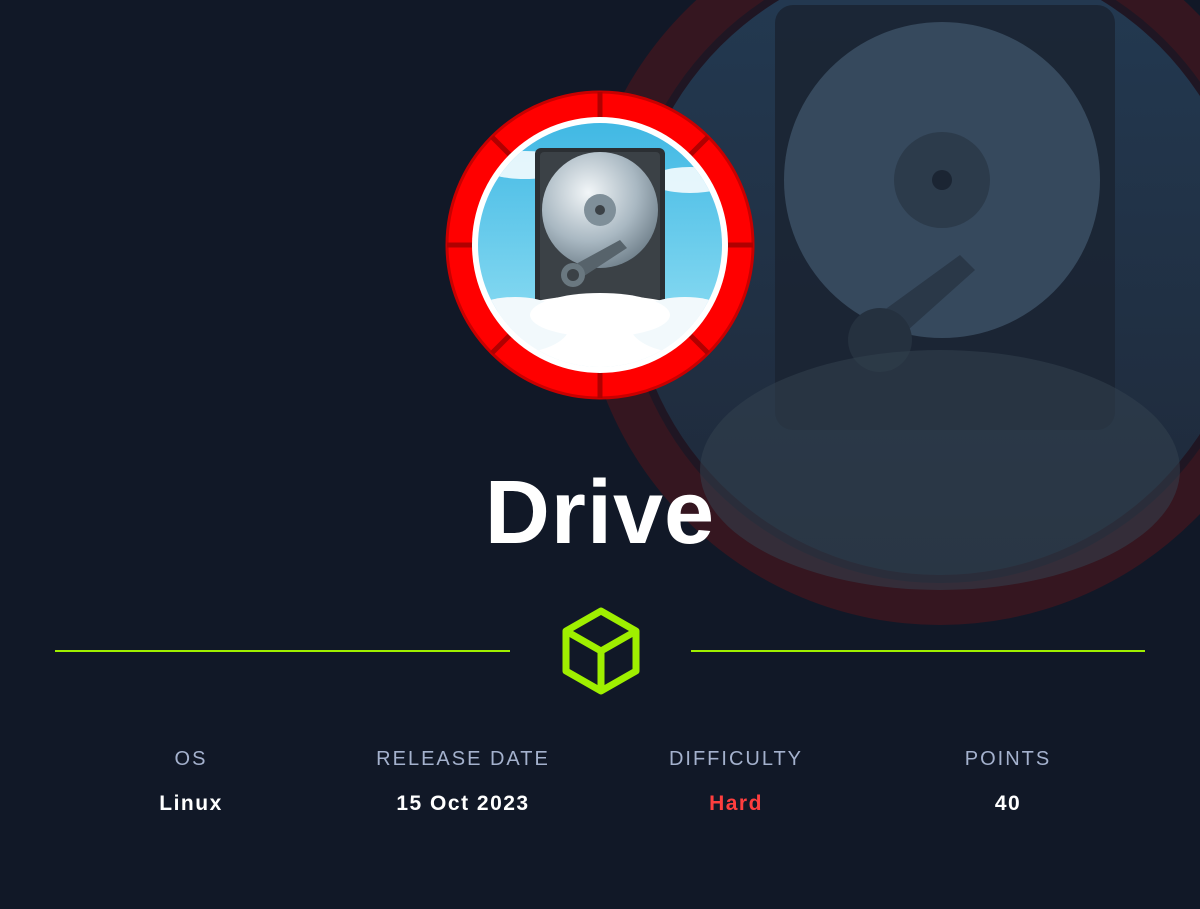 Image resolution: width=1200 pixels, height=909 pixels. What do you see at coordinates (1008, 759) in the screenshot?
I see `stat-points-label: POINTS` at bounding box center [1008, 759].